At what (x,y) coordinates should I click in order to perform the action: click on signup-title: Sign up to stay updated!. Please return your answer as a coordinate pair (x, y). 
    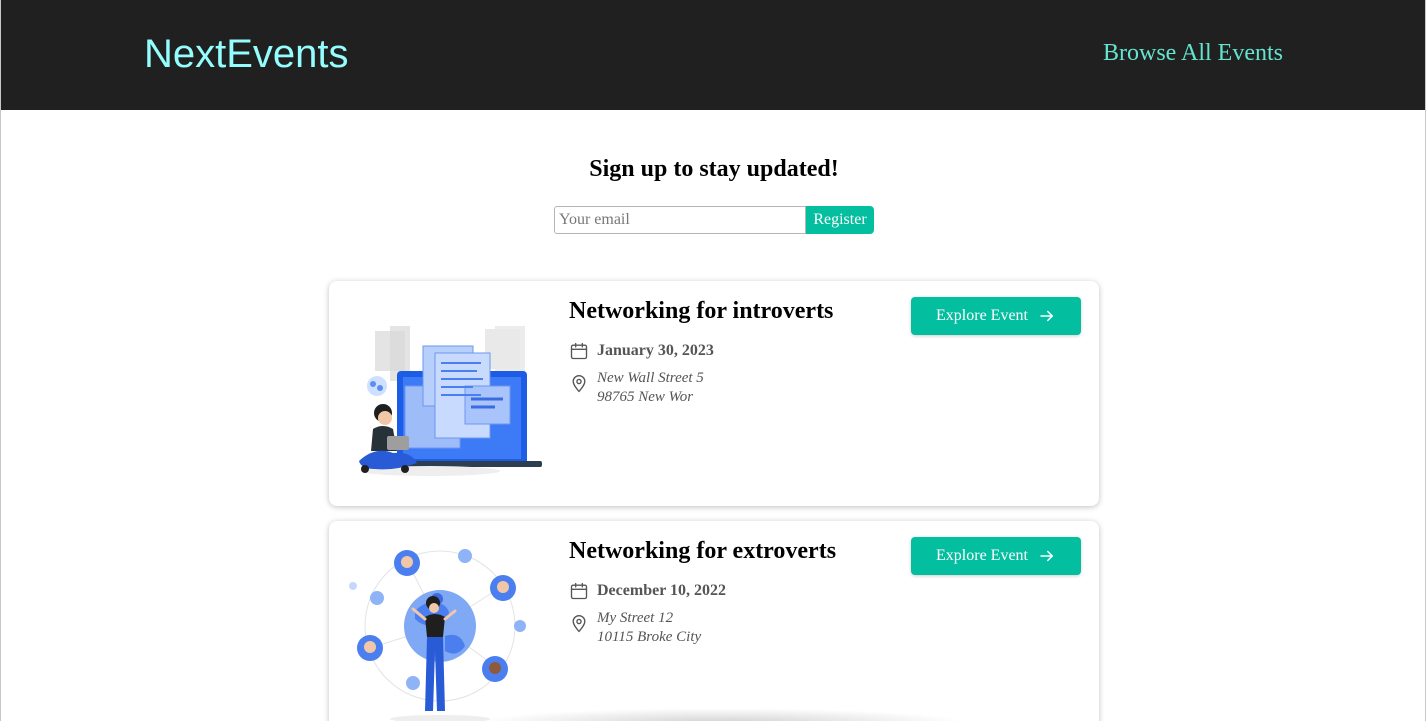
    Looking at the image, I should click on (714, 169).